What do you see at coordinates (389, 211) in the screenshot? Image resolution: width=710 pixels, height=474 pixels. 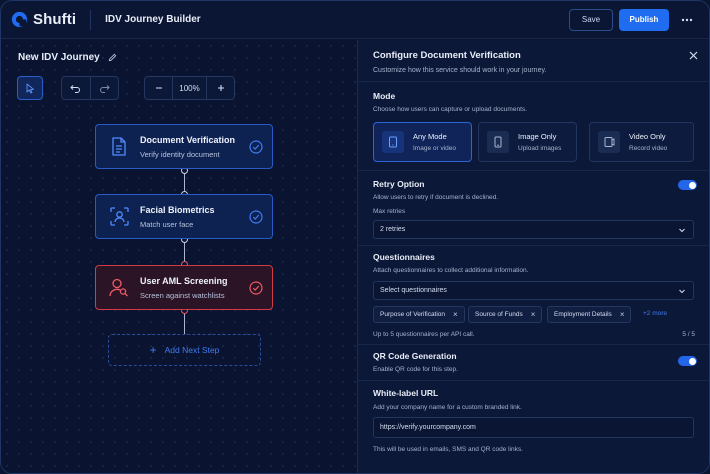 I see `max-retries-label: Max retries` at bounding box center [389, 211].